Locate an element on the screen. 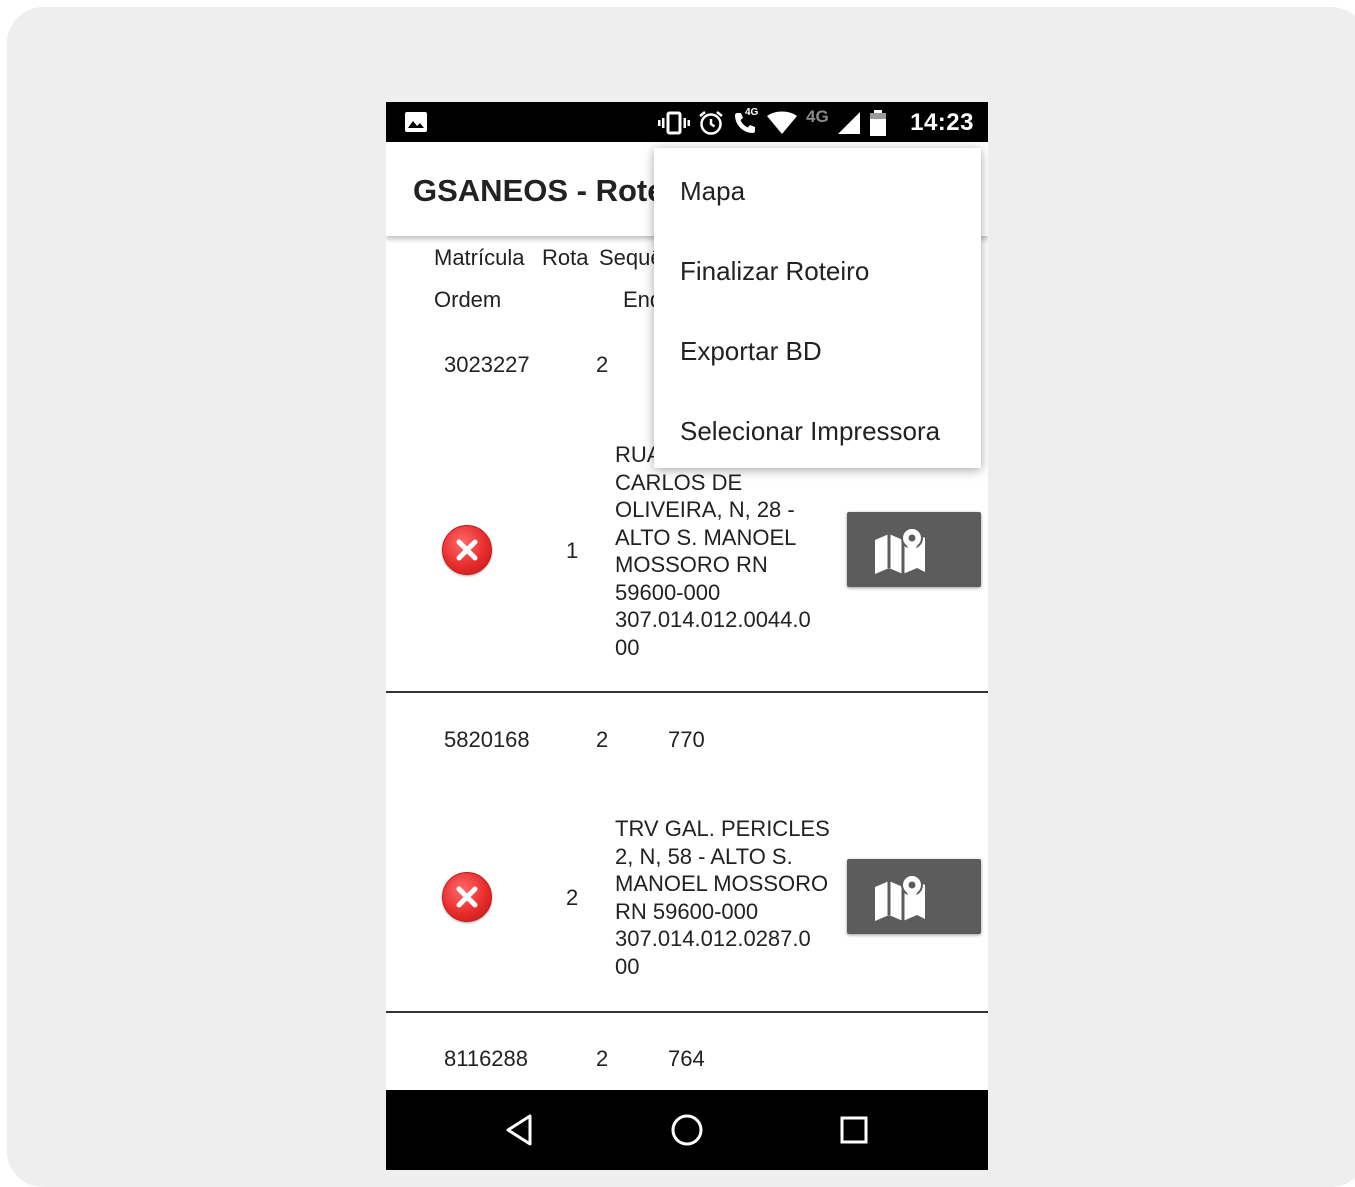 The image size is (1355, 1187). header-rota: Rota is located at coordinates (565, 257).